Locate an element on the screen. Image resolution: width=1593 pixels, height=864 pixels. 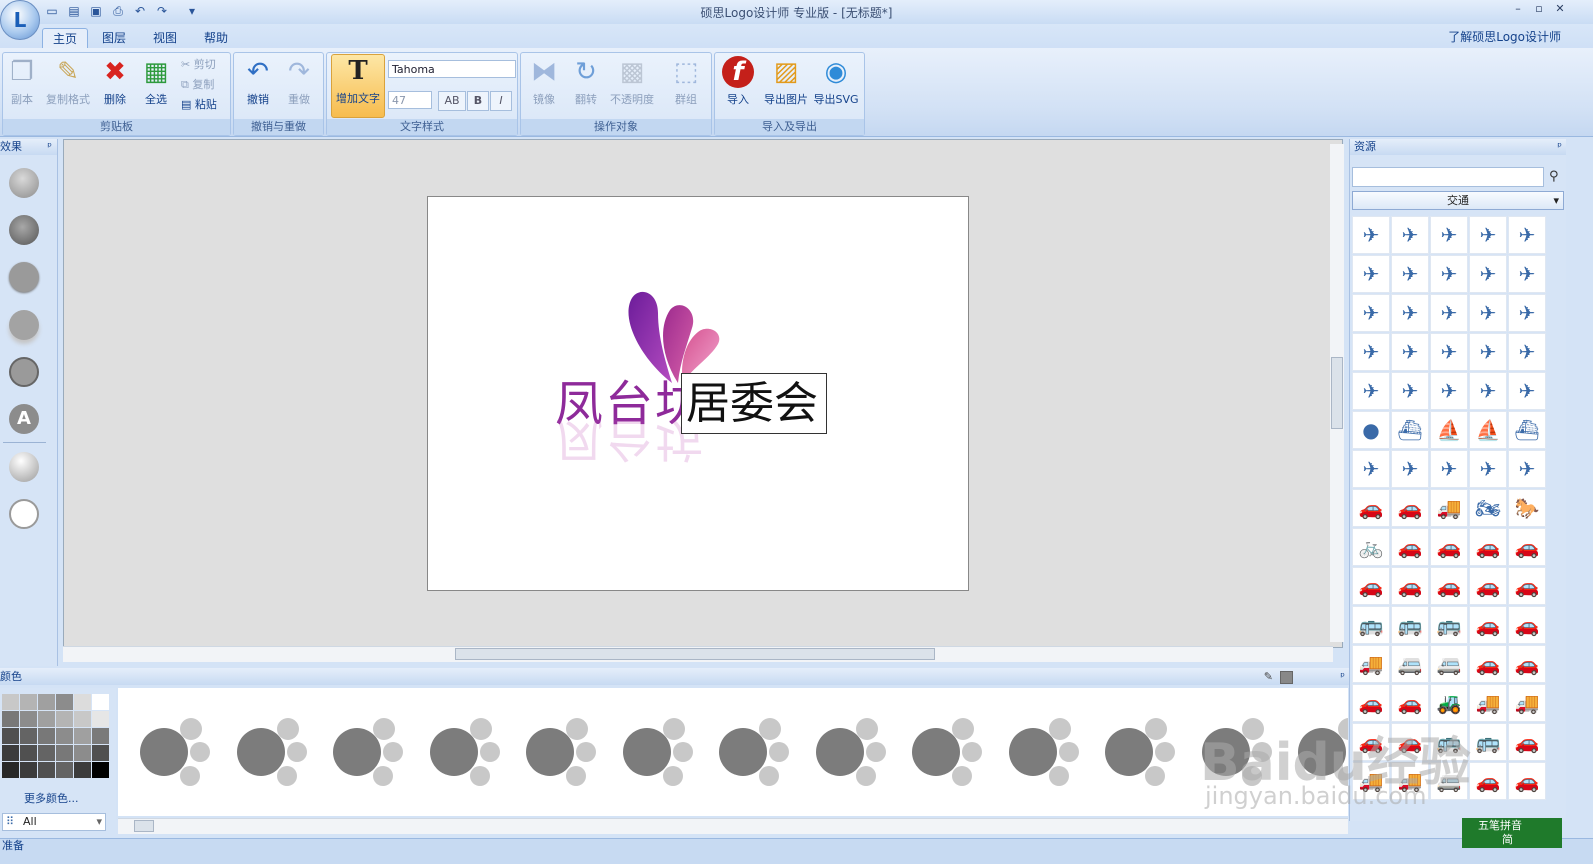
palette-scrollbar is located at coordinates (733, 826).